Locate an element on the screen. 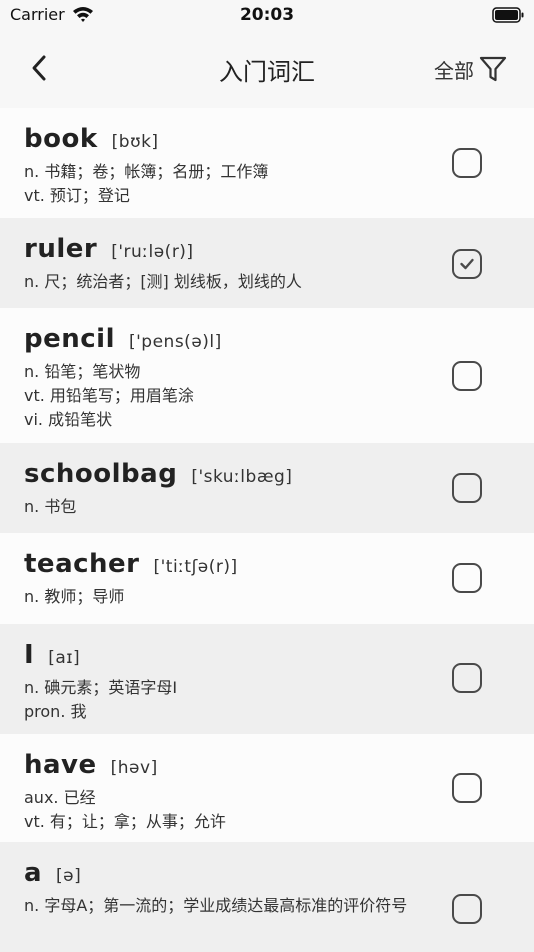 This screenshot has width=534, height=952. word-definition: n. 铅笔；笔状物 is located at coordinates (82, 371).